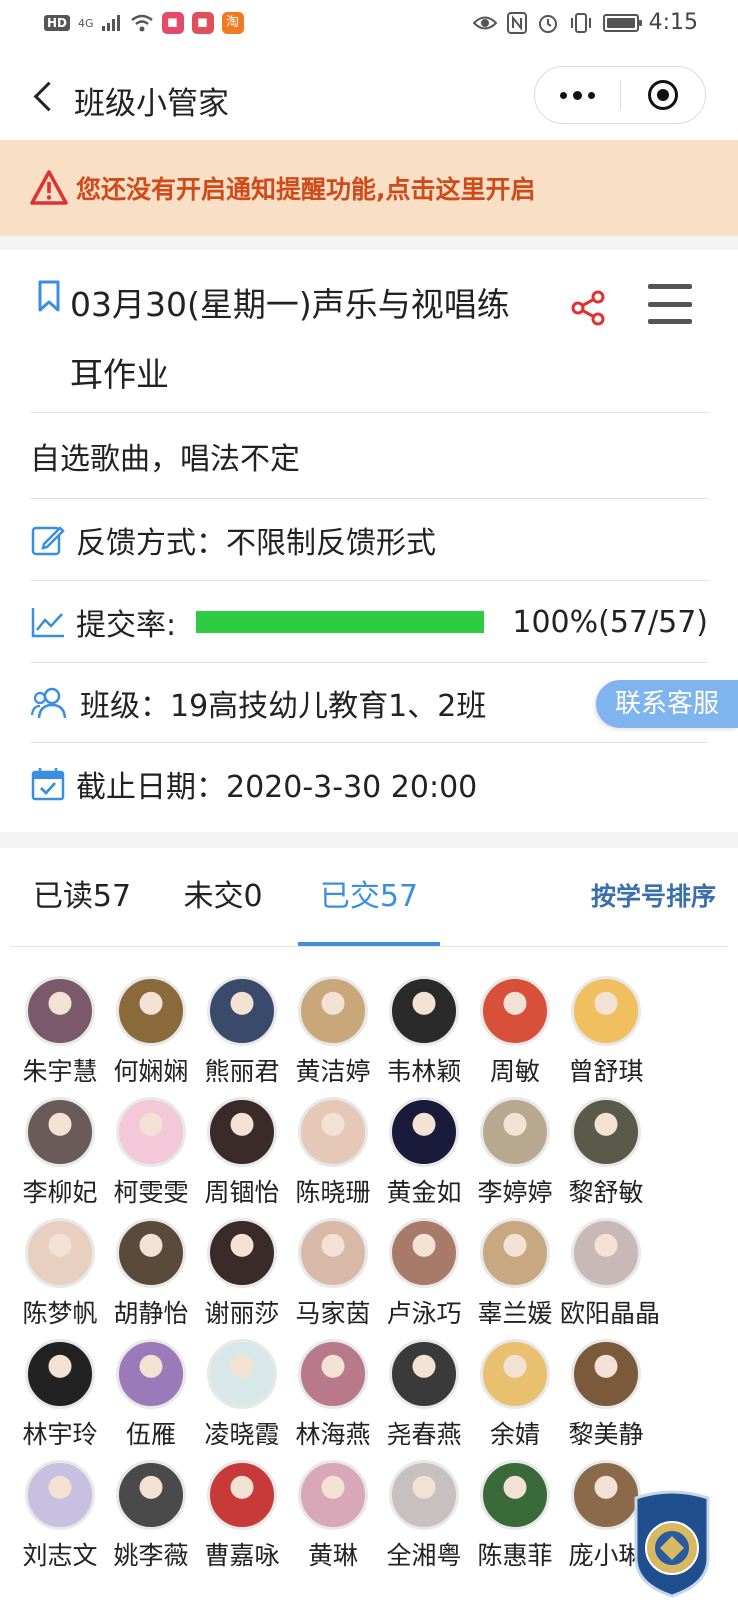 Image resolution: width=738 pixels, height=1600 pixels. I want to click on class-text: 班级：19高技幼儿教育1、2班, so click(283, 706).